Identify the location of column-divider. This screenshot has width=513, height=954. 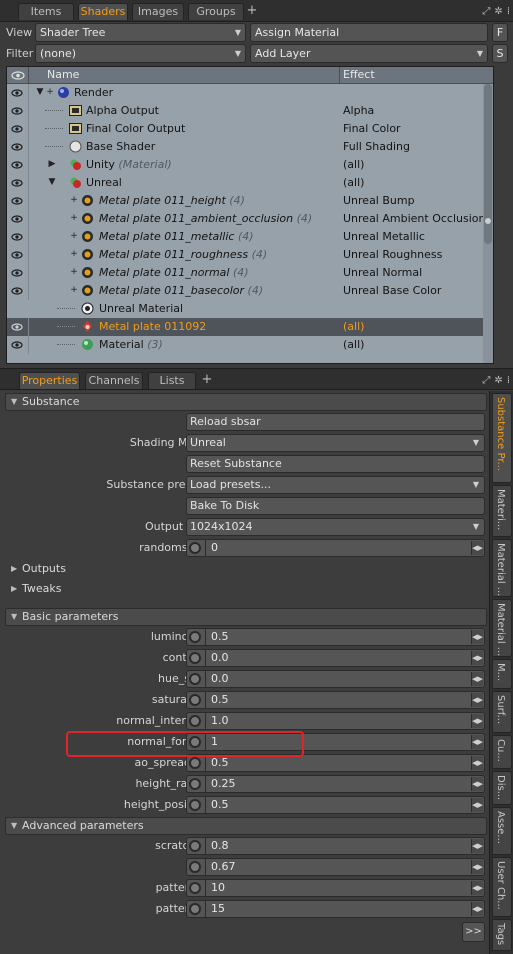
(339, 75).